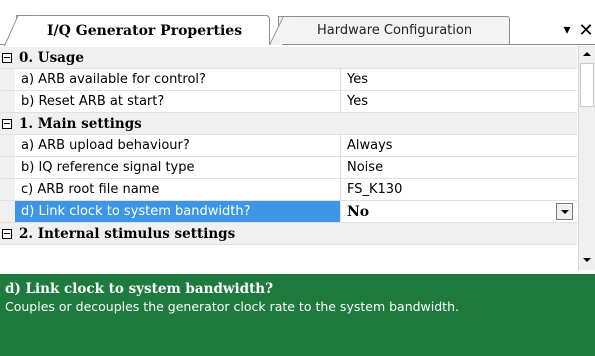 The height and width of the screenshot is (356, 595). I want to click on tab-hardware-configuration: Hardware Configuration, so click(394, 30).